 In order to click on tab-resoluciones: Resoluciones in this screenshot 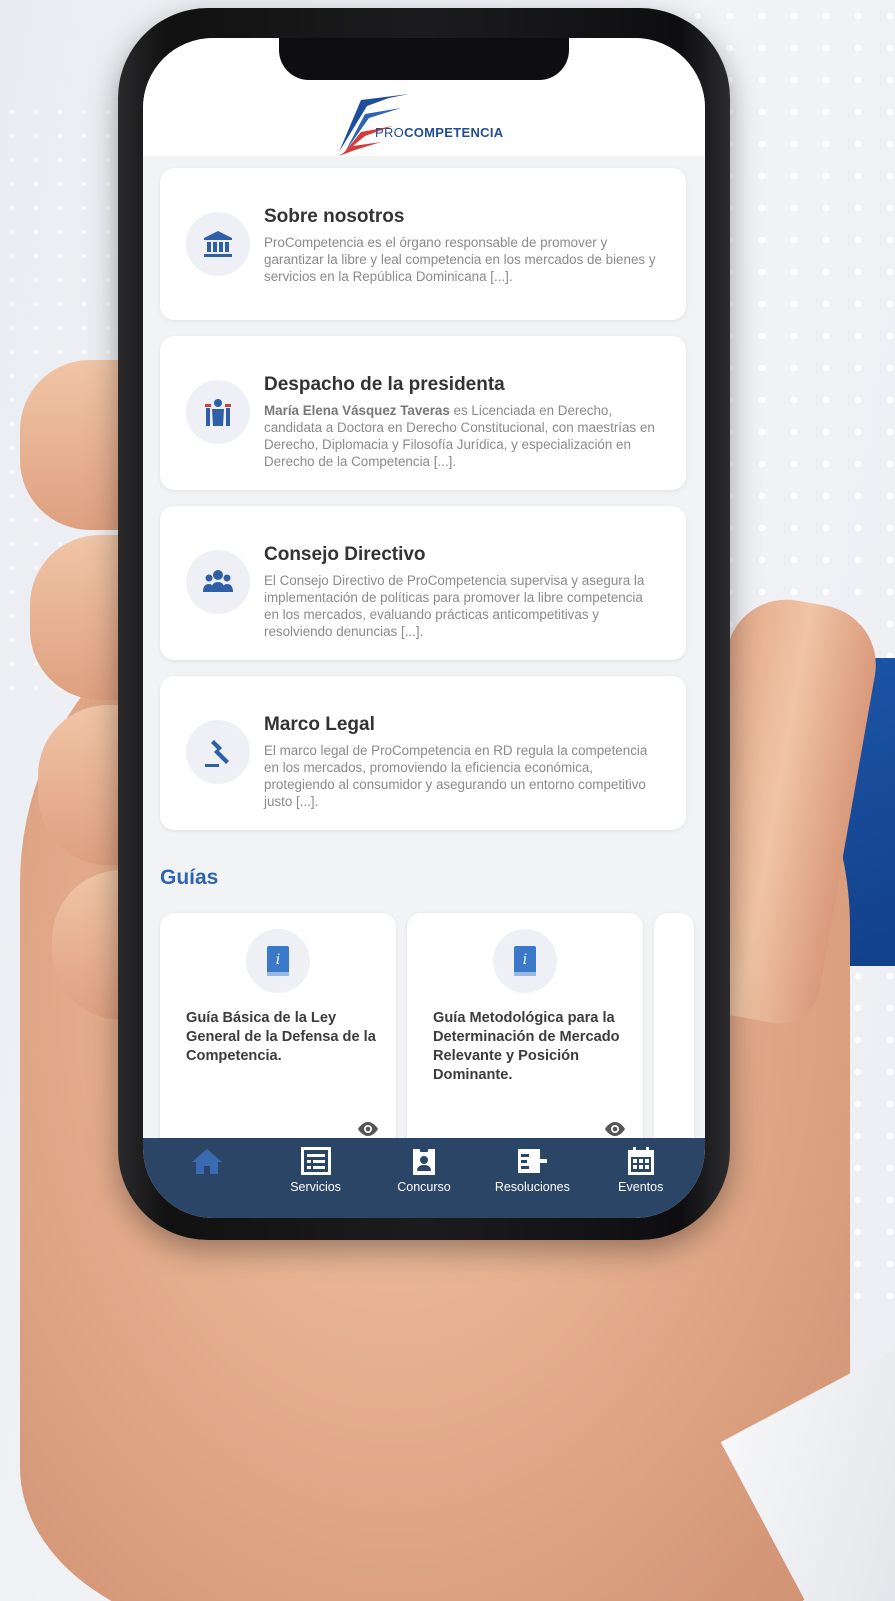, I will do `click(532, 1170)`.